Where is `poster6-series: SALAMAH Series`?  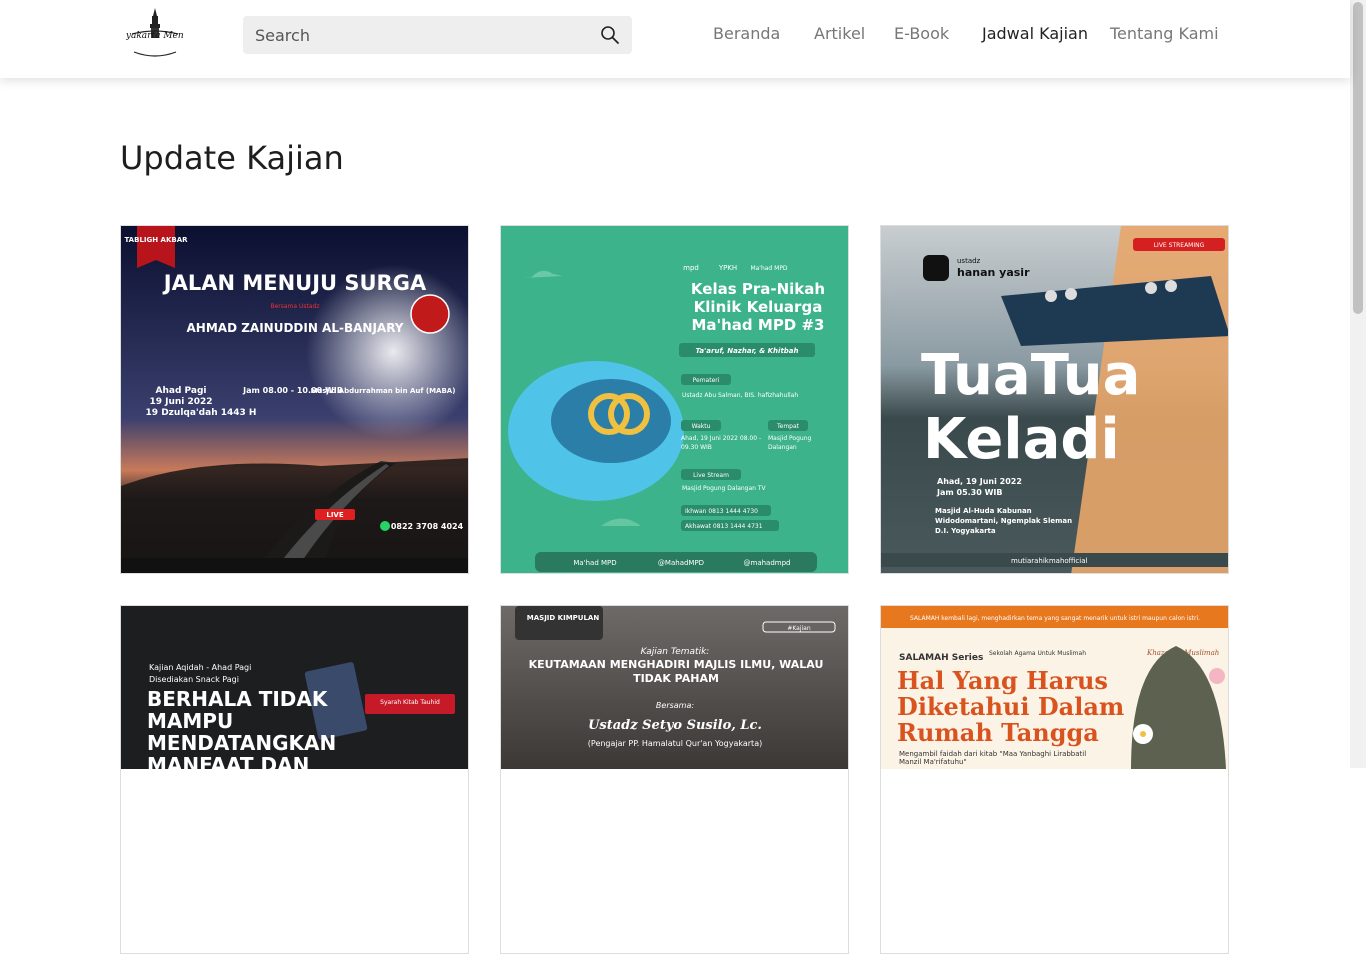 poster6-series: SALAMAH Series is located at coordinates (941, 658).